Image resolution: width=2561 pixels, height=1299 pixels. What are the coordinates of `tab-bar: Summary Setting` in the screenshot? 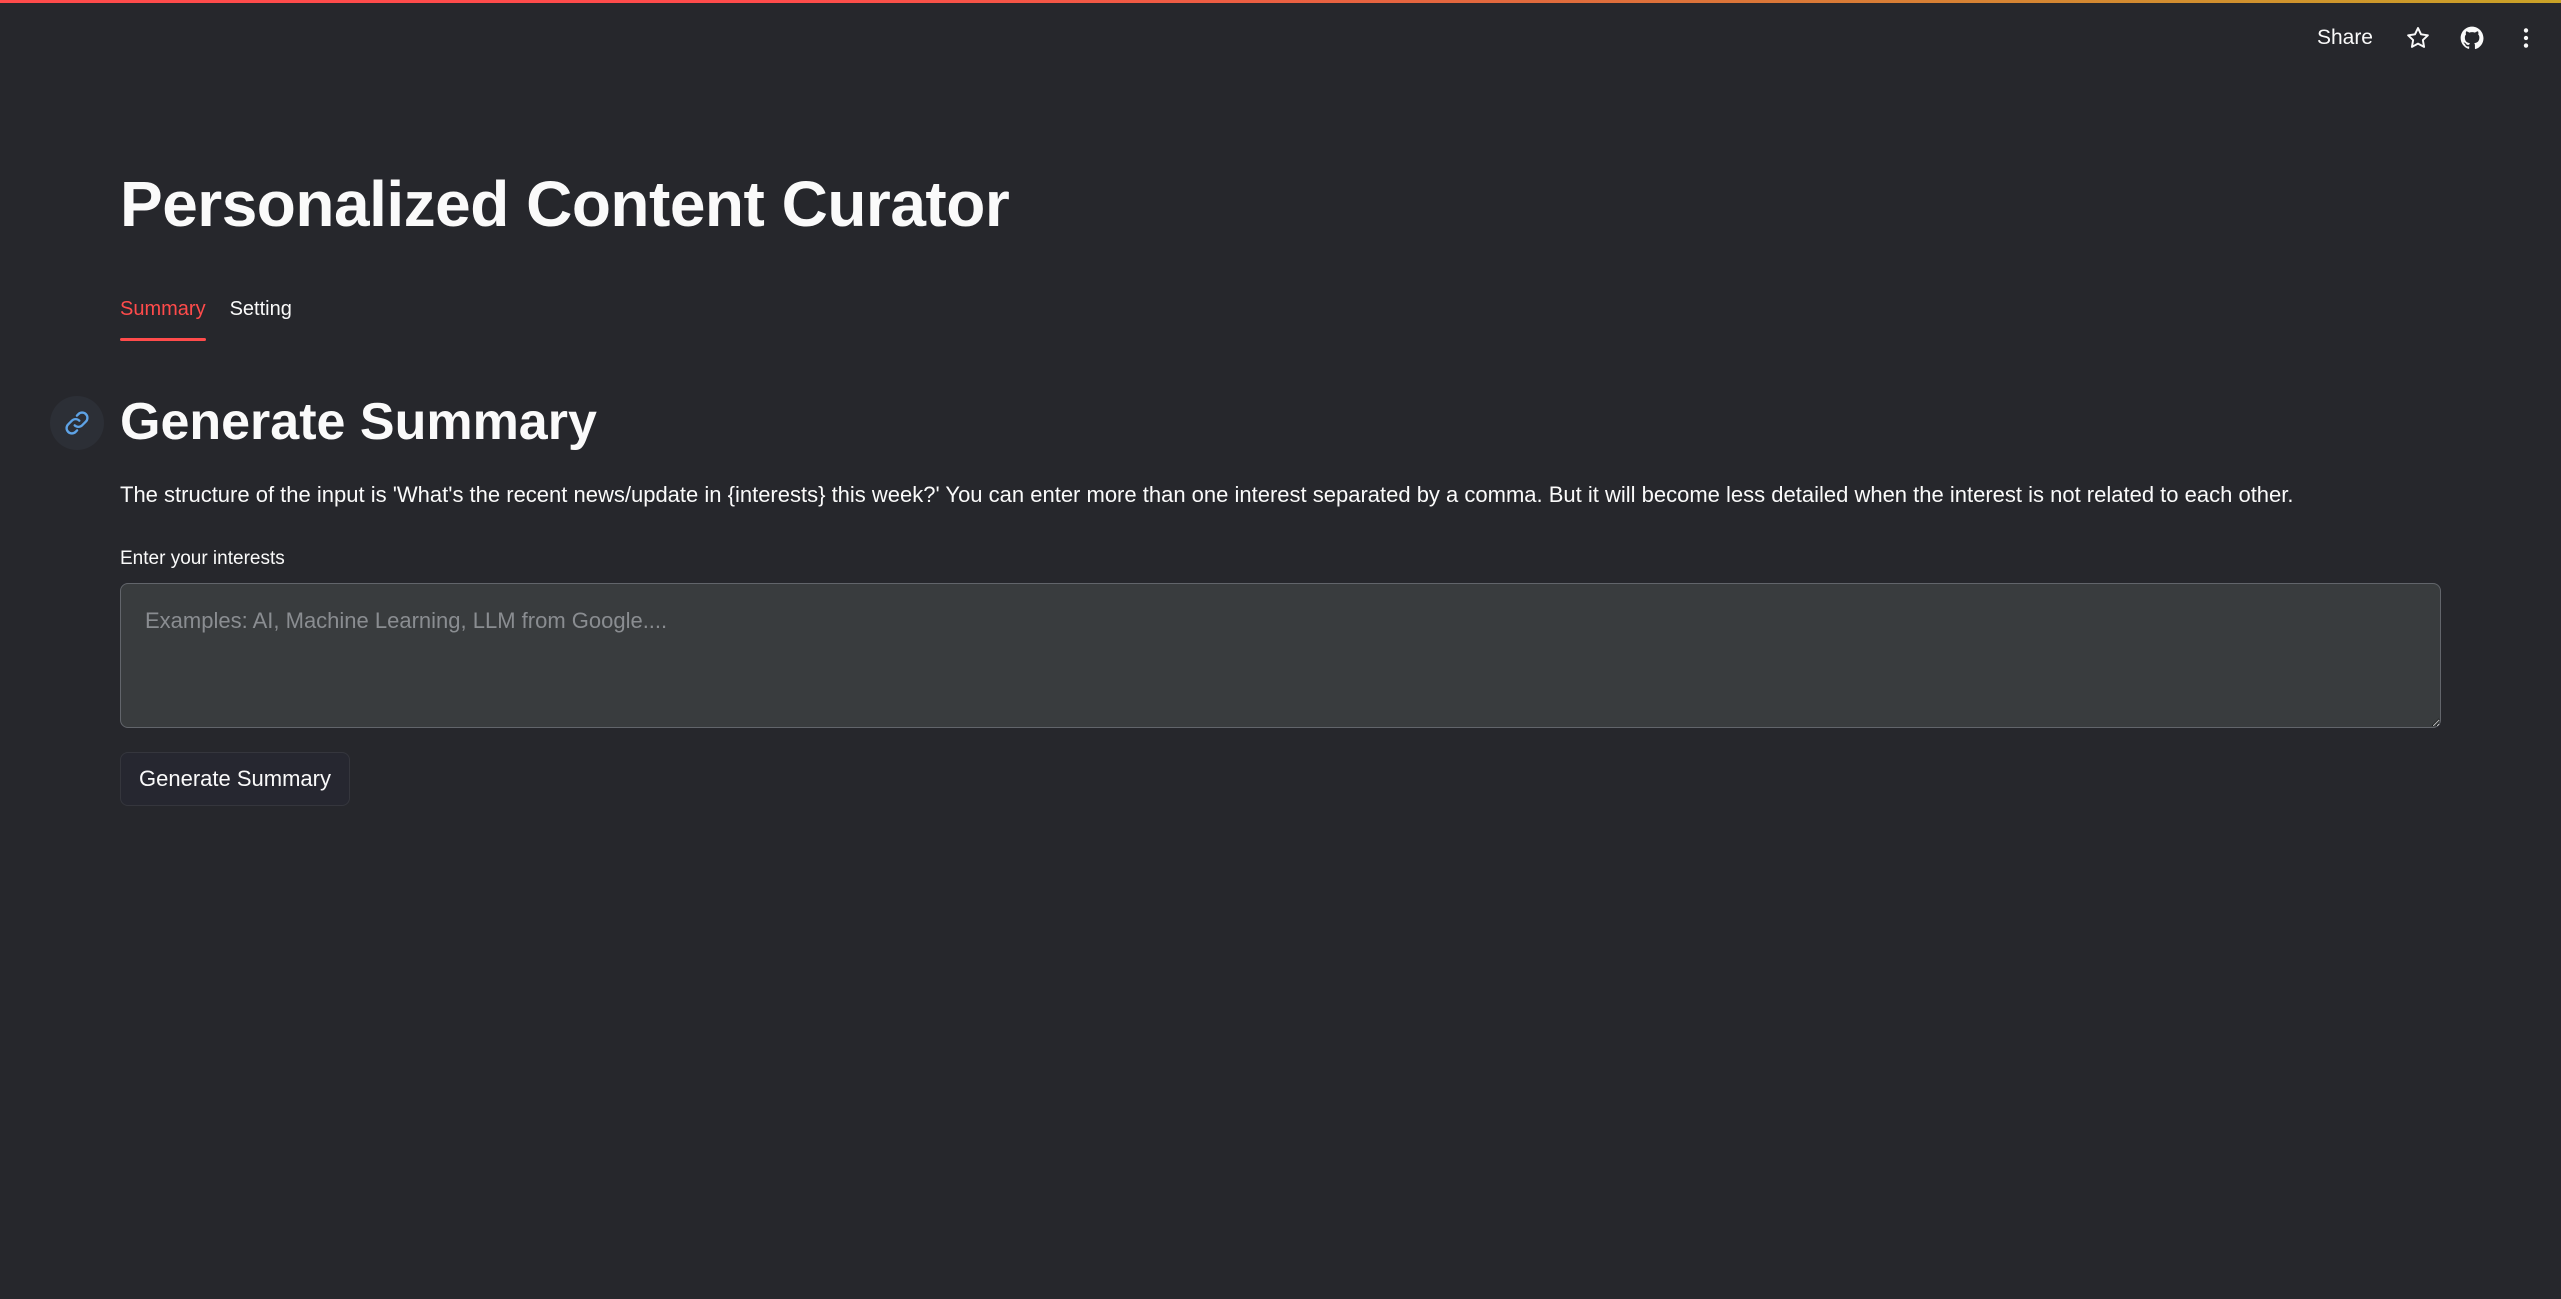 It's located at (206, 317).